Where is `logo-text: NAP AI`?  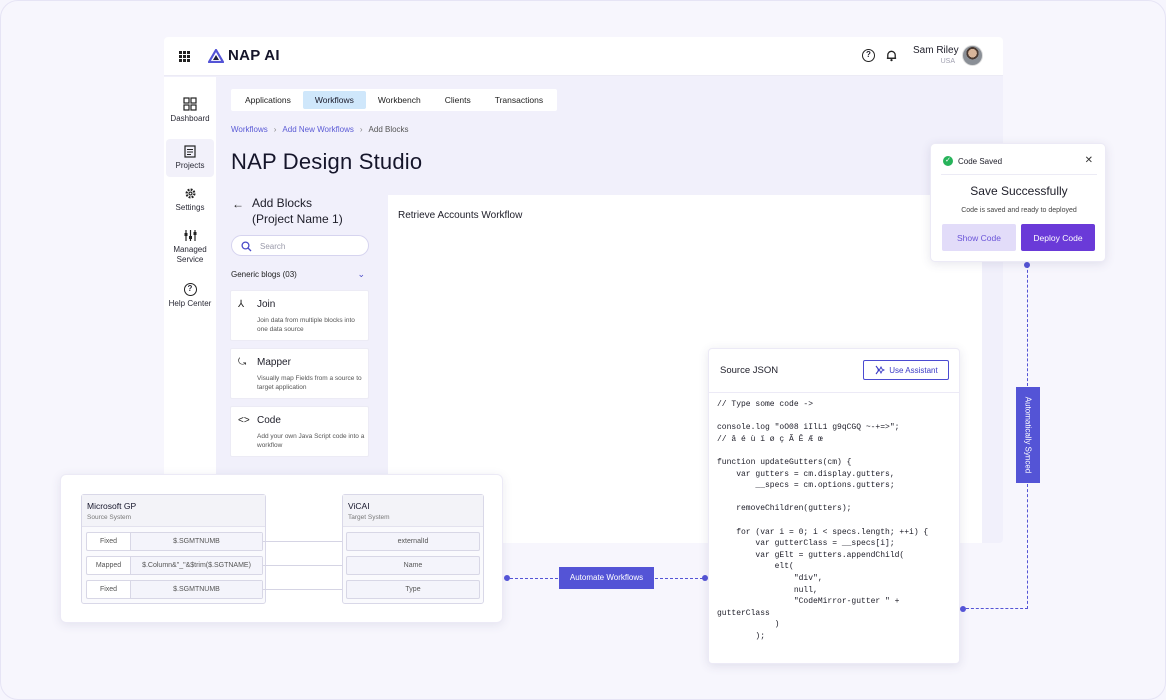
logo-text: NAP AI is located at coordinates (254, 55).